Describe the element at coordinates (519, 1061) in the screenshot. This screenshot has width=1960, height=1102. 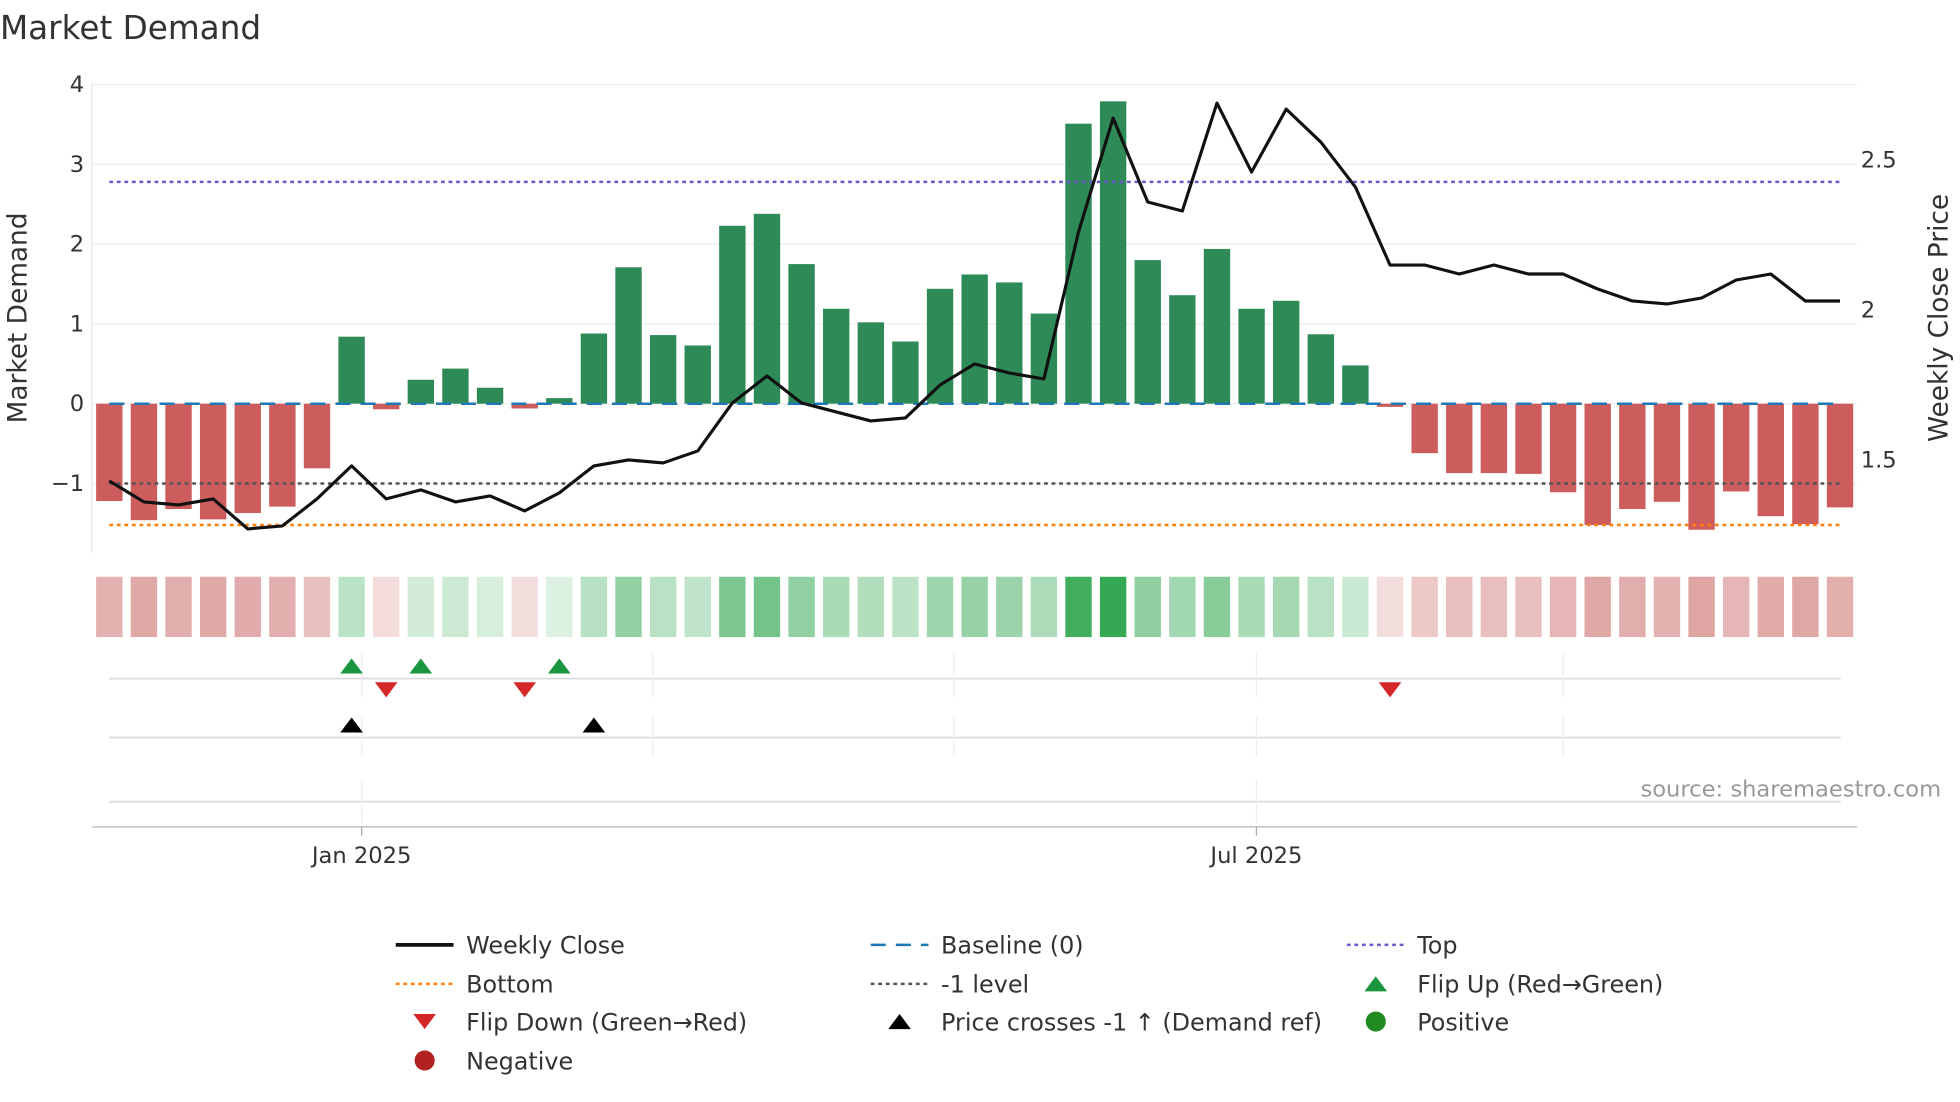
I see `legend-label: Negative` at that location.